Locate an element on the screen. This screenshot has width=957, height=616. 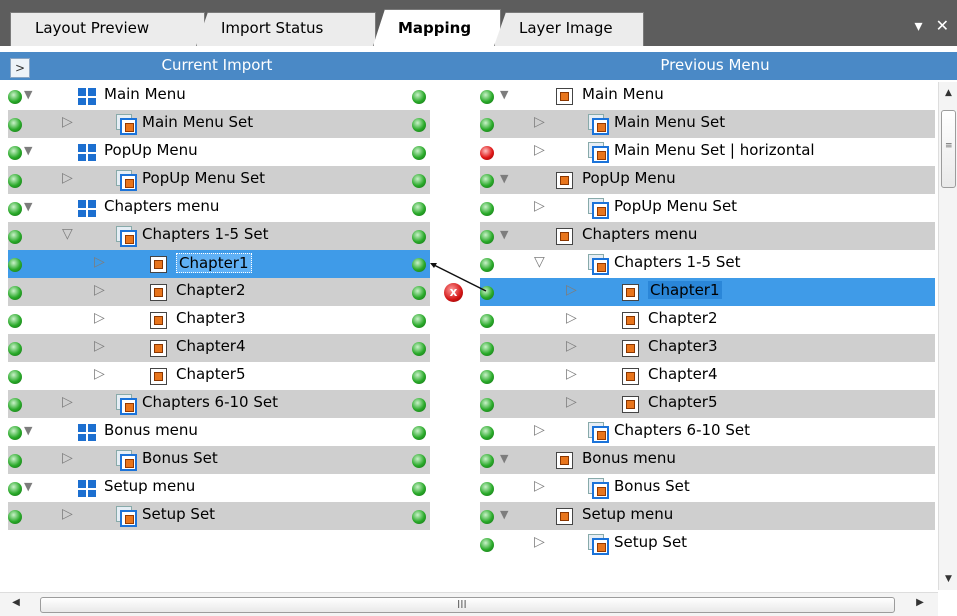
panel-menu-icon: ▾ is located at coordinates (918, 25).